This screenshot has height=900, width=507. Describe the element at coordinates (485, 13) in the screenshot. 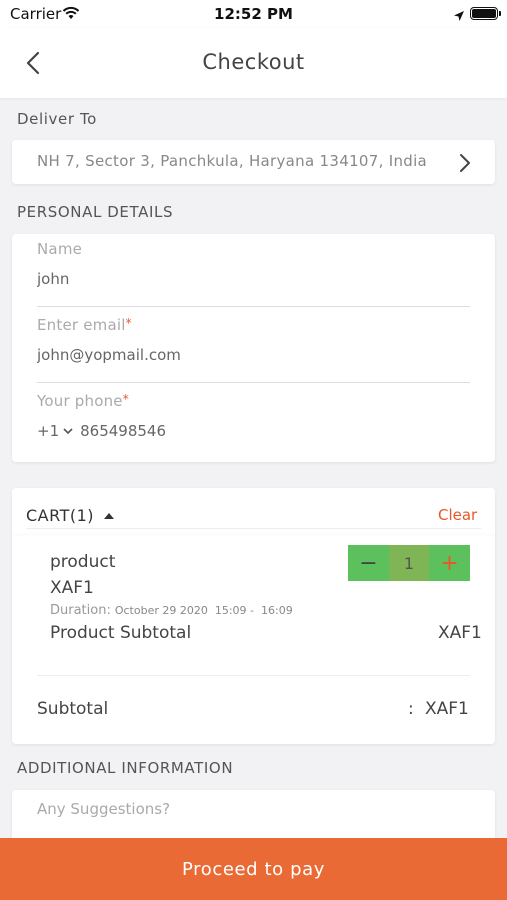

I see `battery-icon` at that location.